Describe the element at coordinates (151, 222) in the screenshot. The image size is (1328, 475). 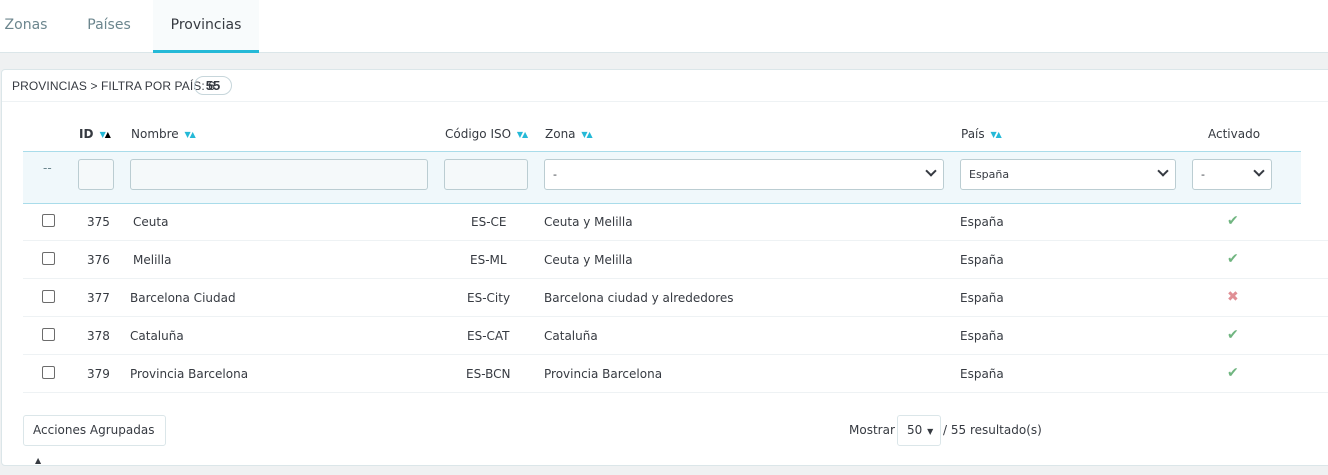
I see `row-name: Ceuta` at that location.